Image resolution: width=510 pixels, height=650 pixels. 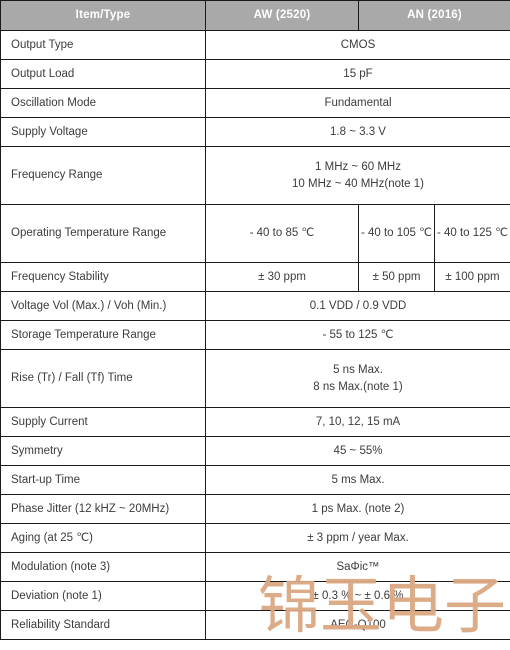 I want to click on row-label-frequency-stability: Frequency Stability, so click(x=103, y=277).